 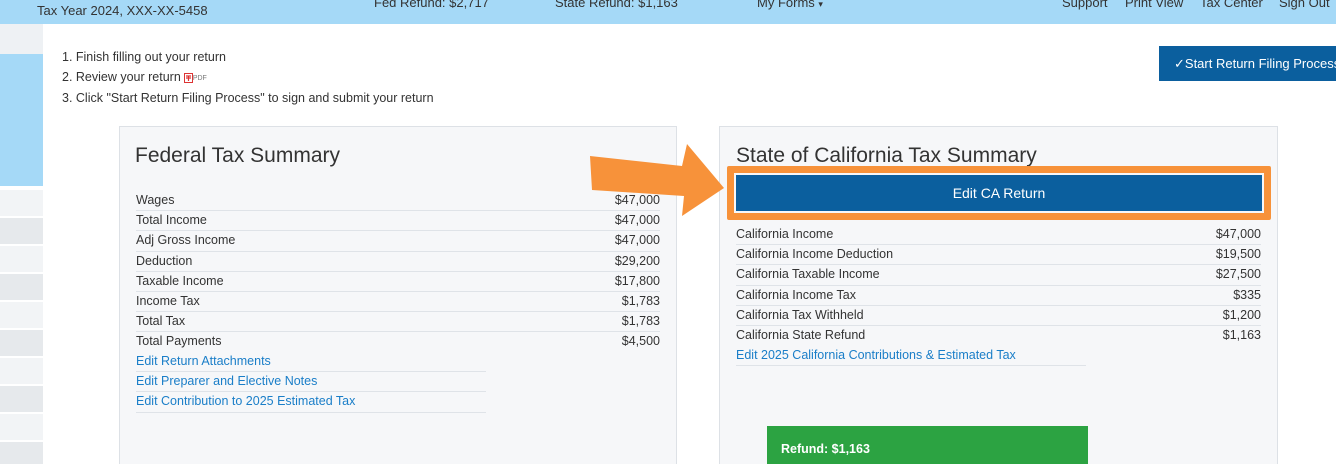 I want to click on my-forms-label: My Forms, so click(x=786, y=5).